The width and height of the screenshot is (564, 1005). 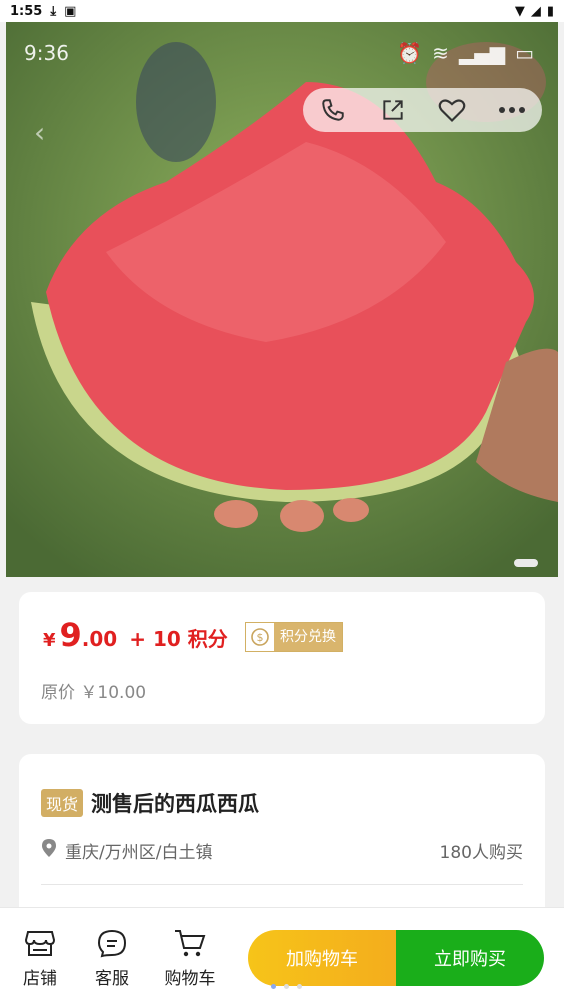 What do you see at coordinates (519, 11) in the screenshot?
I see `wifi-icon: ▼` at bounding box center [519, 11].